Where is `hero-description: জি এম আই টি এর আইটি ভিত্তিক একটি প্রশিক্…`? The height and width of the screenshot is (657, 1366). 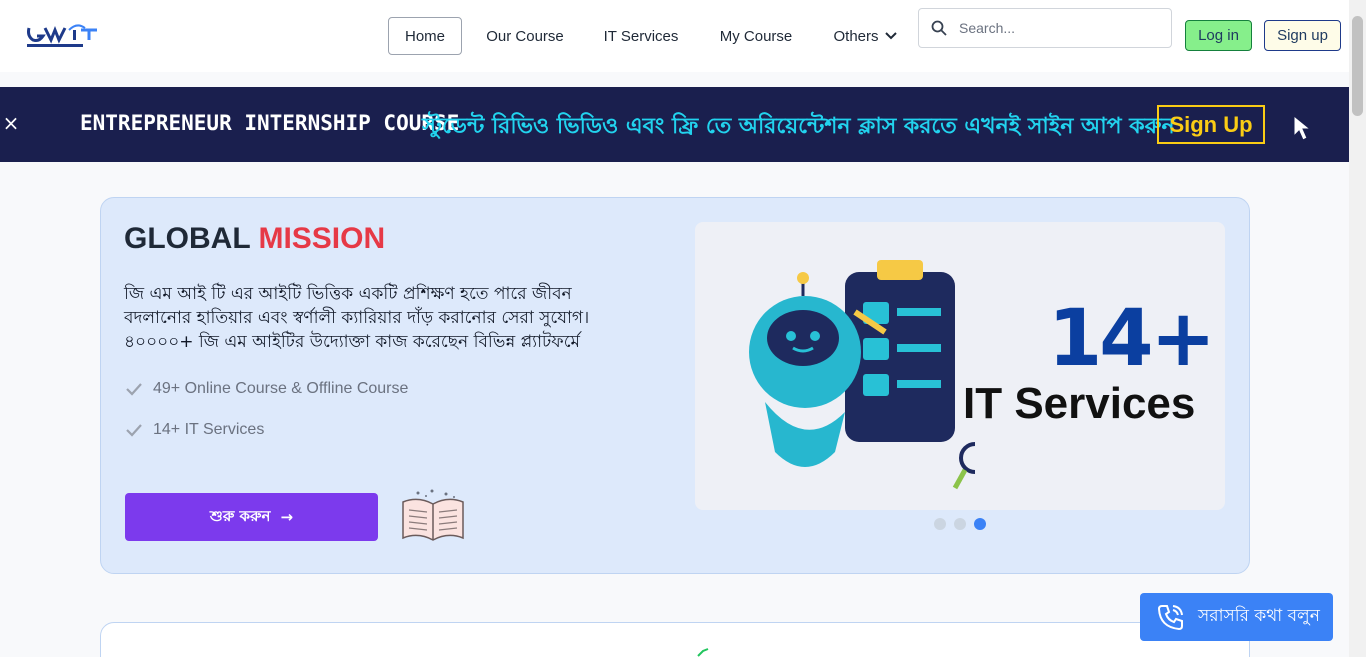
hero-description: জি এম আই টি এর আইটি ভিত্তিক একটি প্রশিক্… is located at coordinates (357, 318).